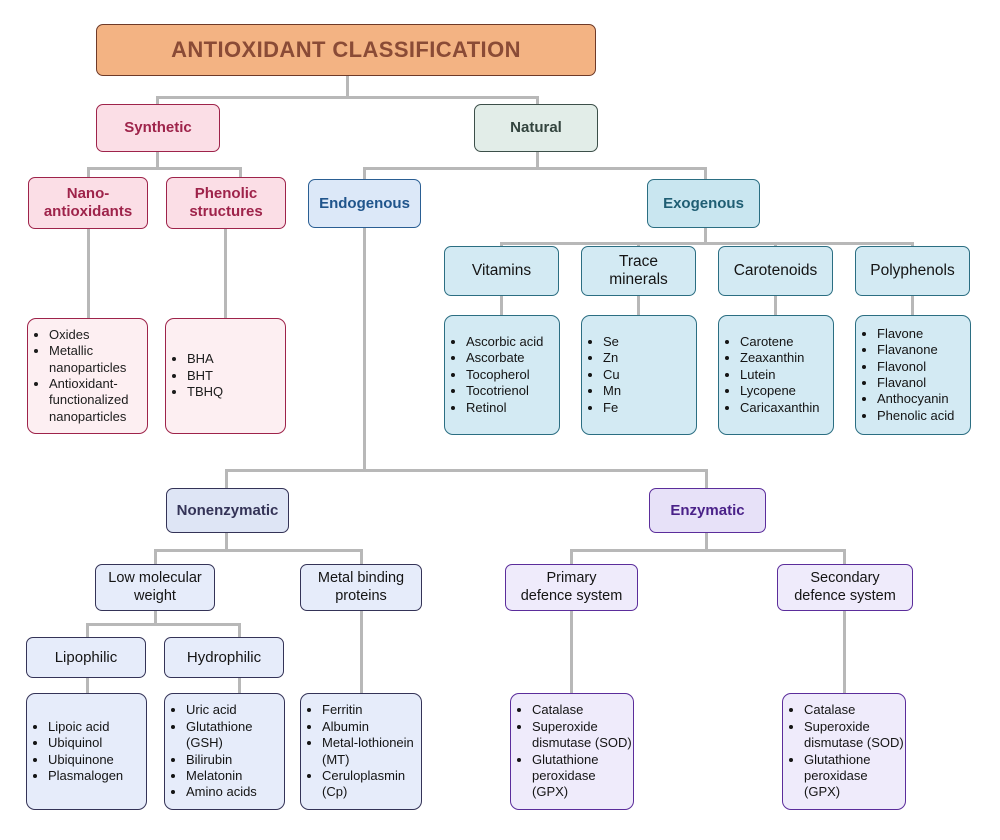 The width and height of the screenshot is (1000, 840). Describe the element at coordinates (371, 710) in the screenshot. I see `list-item: Ferritin` at that location.